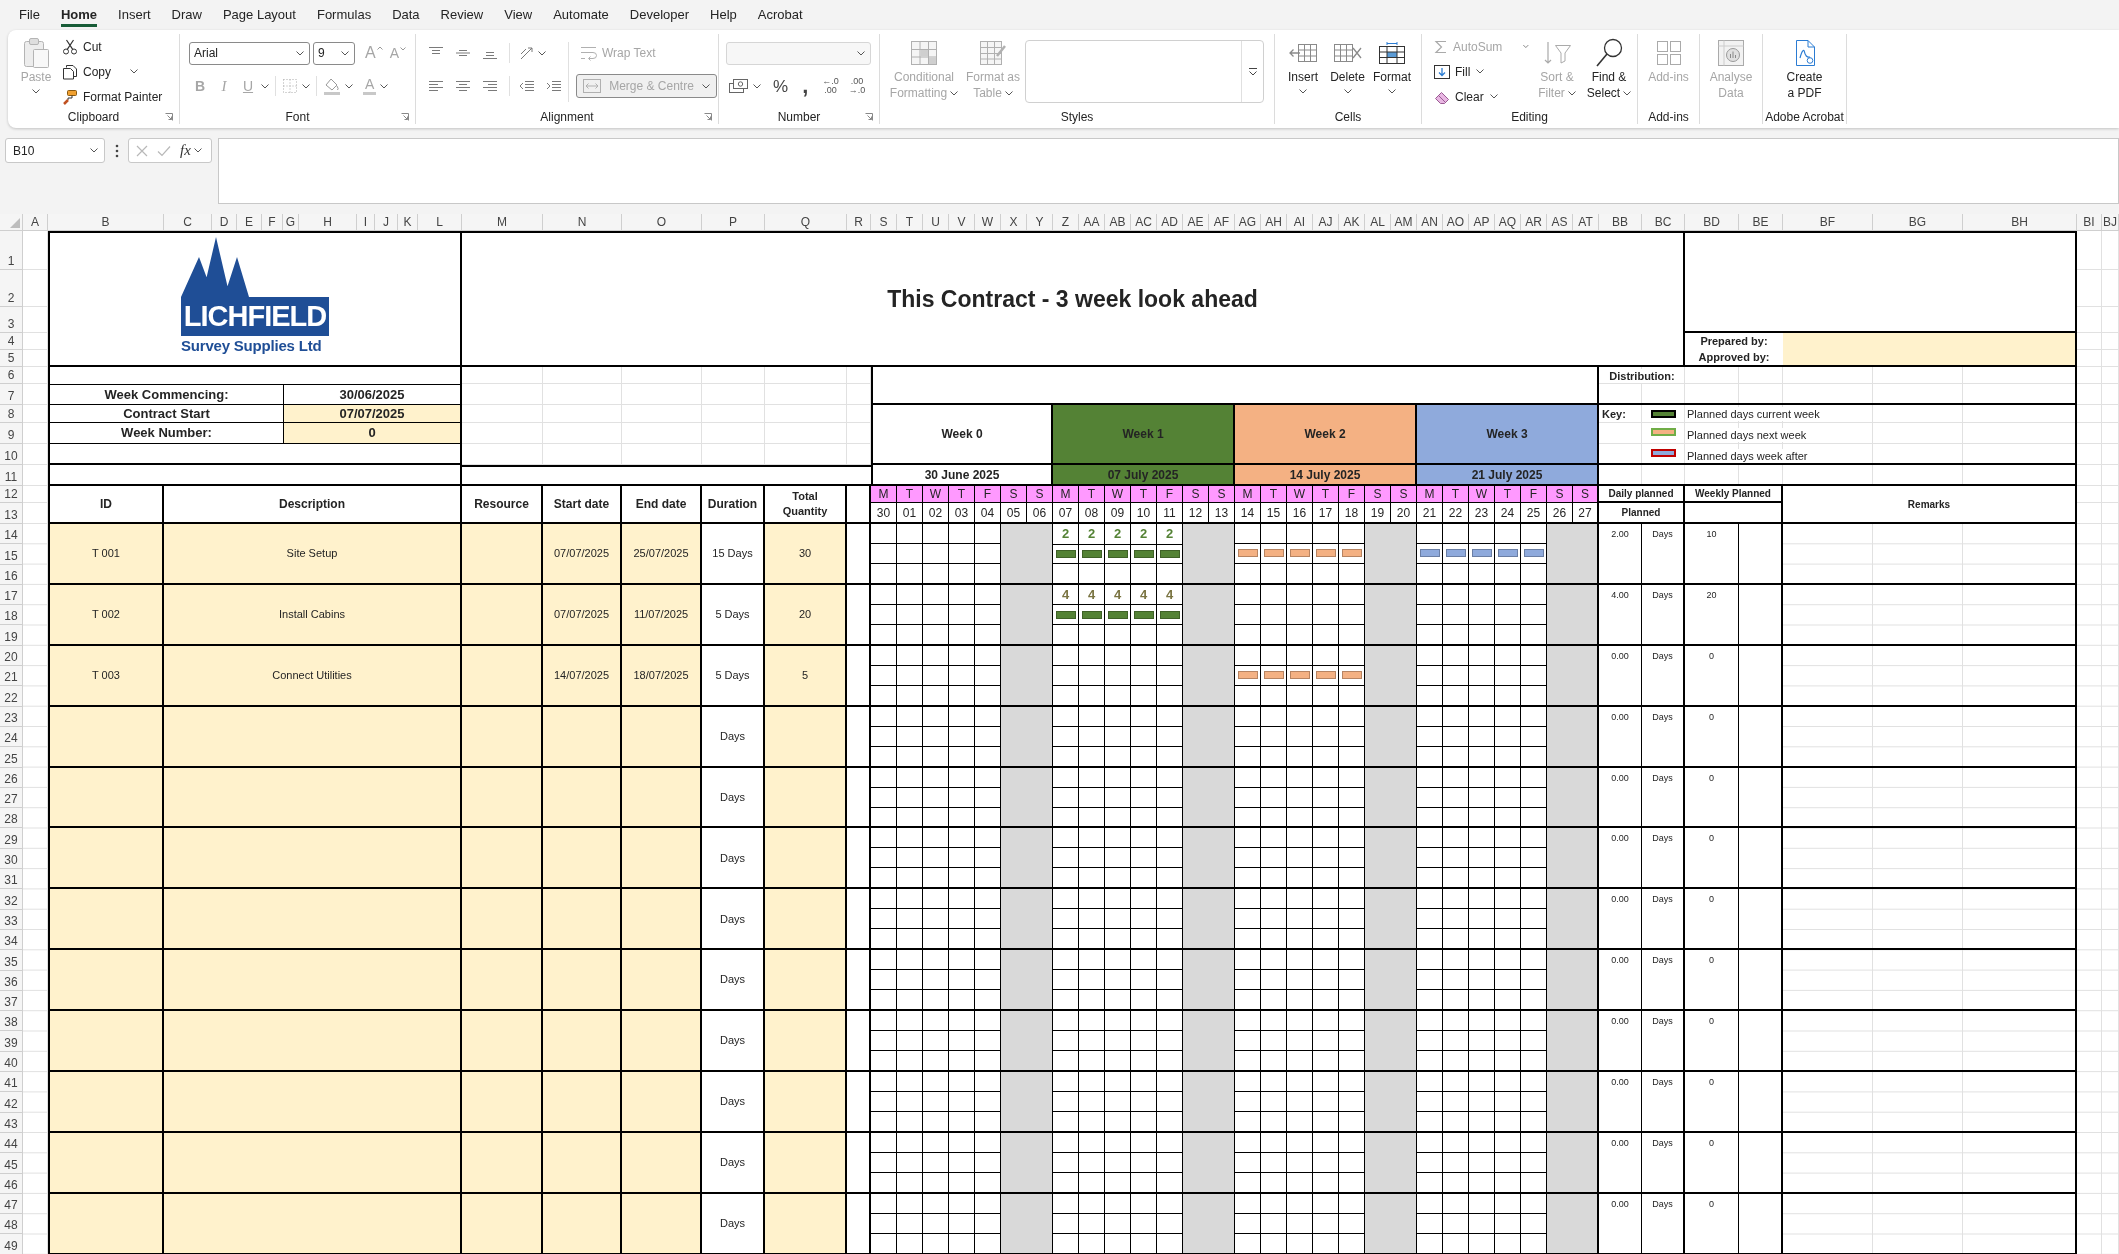  What do you see at coordinates (11, 818) in the screenshot?
I see `row-header: 28` at bounding box center [11, 818].